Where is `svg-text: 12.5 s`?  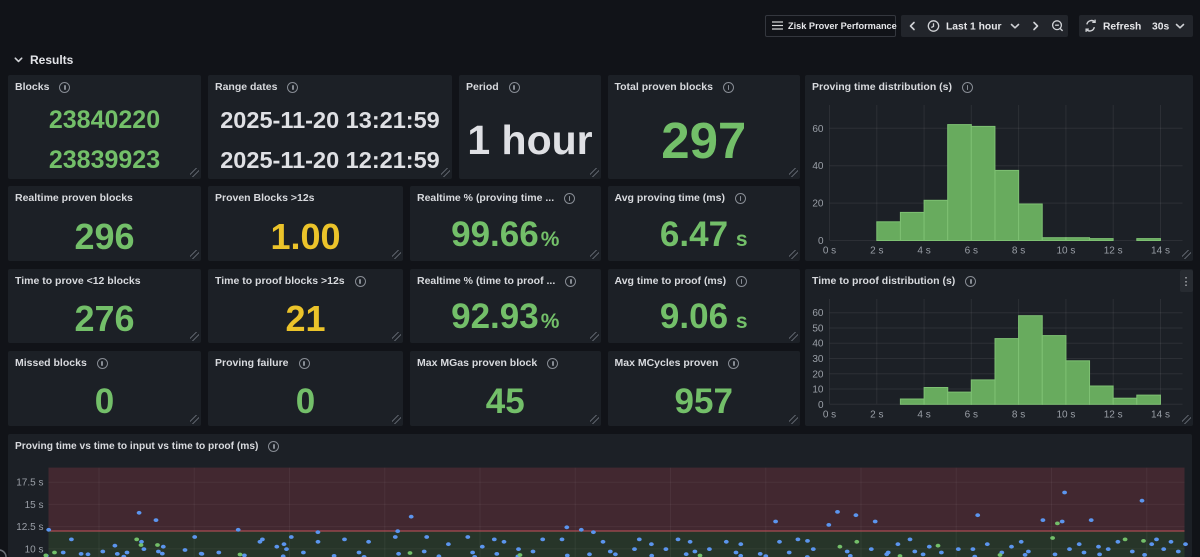
svg-text: 12.5 s is located at coordinates (29, 527).